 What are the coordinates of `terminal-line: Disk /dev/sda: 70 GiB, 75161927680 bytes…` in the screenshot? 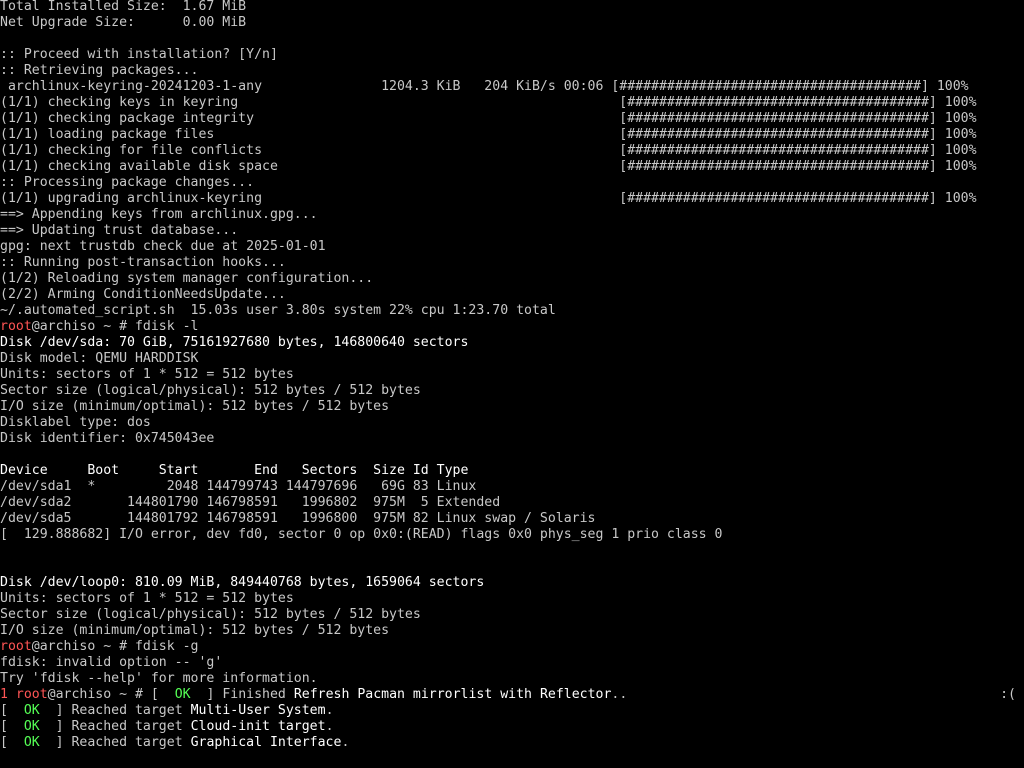 It's located at (512, 343).